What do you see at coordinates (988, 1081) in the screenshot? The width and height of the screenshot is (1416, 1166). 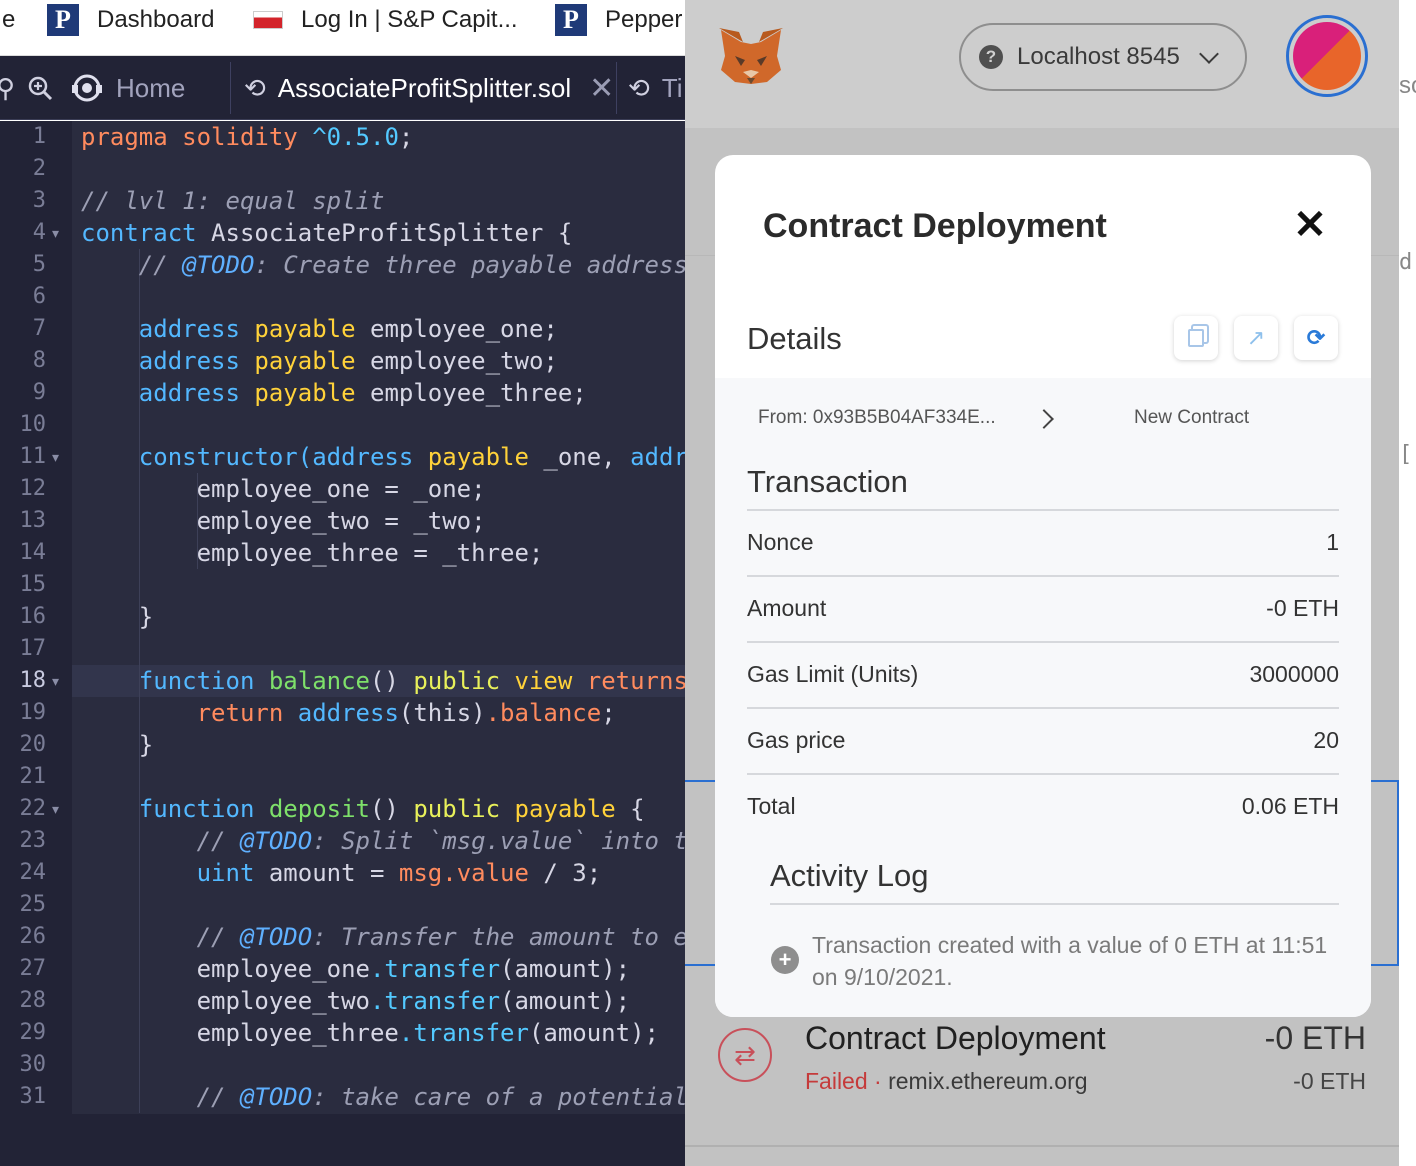 I see `activity-origin: remix.ethereum.org` at bounding box center [988, 1081].